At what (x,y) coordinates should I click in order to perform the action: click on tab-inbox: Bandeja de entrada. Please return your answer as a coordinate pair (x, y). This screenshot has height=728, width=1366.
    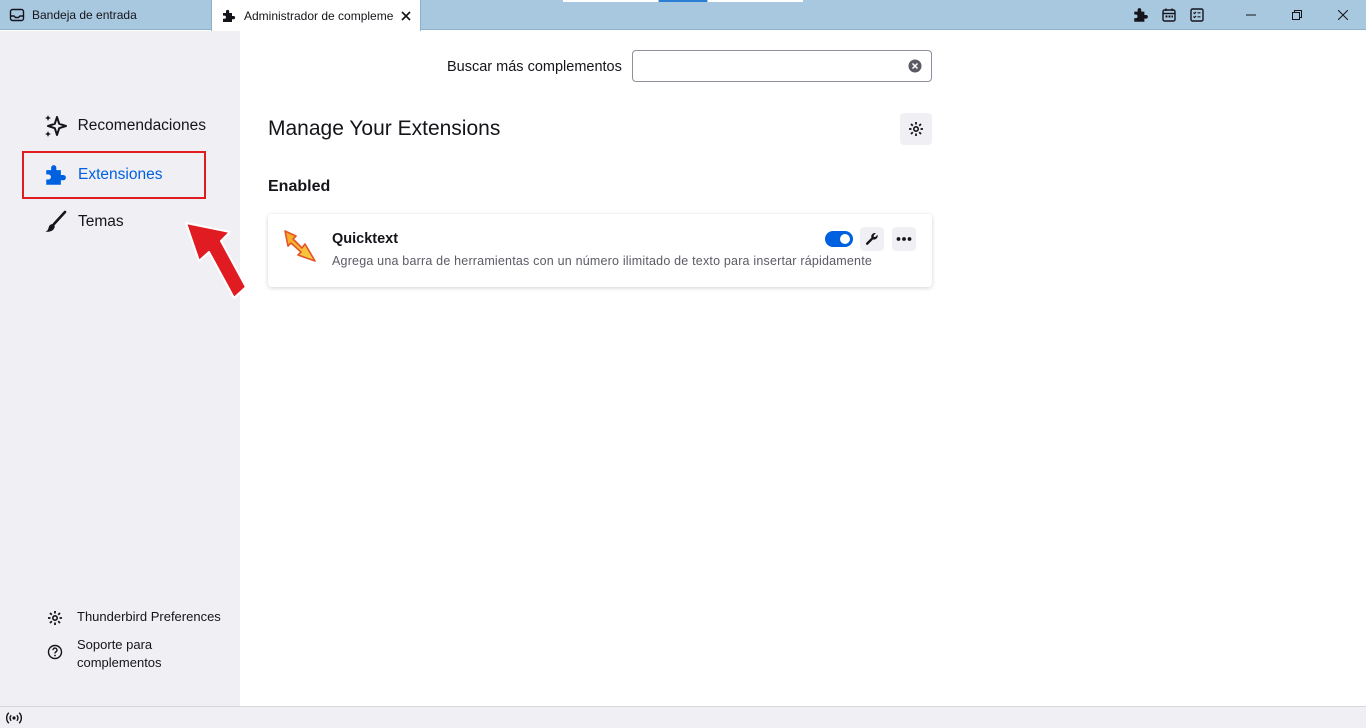
    Looking at the image, I should click on (105, 15).